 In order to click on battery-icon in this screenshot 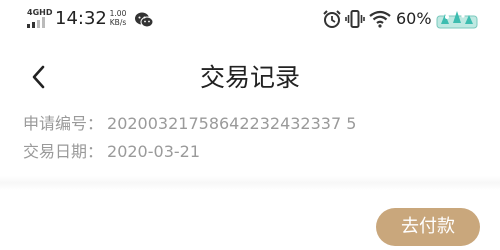, I will do `click(457, 20)`.